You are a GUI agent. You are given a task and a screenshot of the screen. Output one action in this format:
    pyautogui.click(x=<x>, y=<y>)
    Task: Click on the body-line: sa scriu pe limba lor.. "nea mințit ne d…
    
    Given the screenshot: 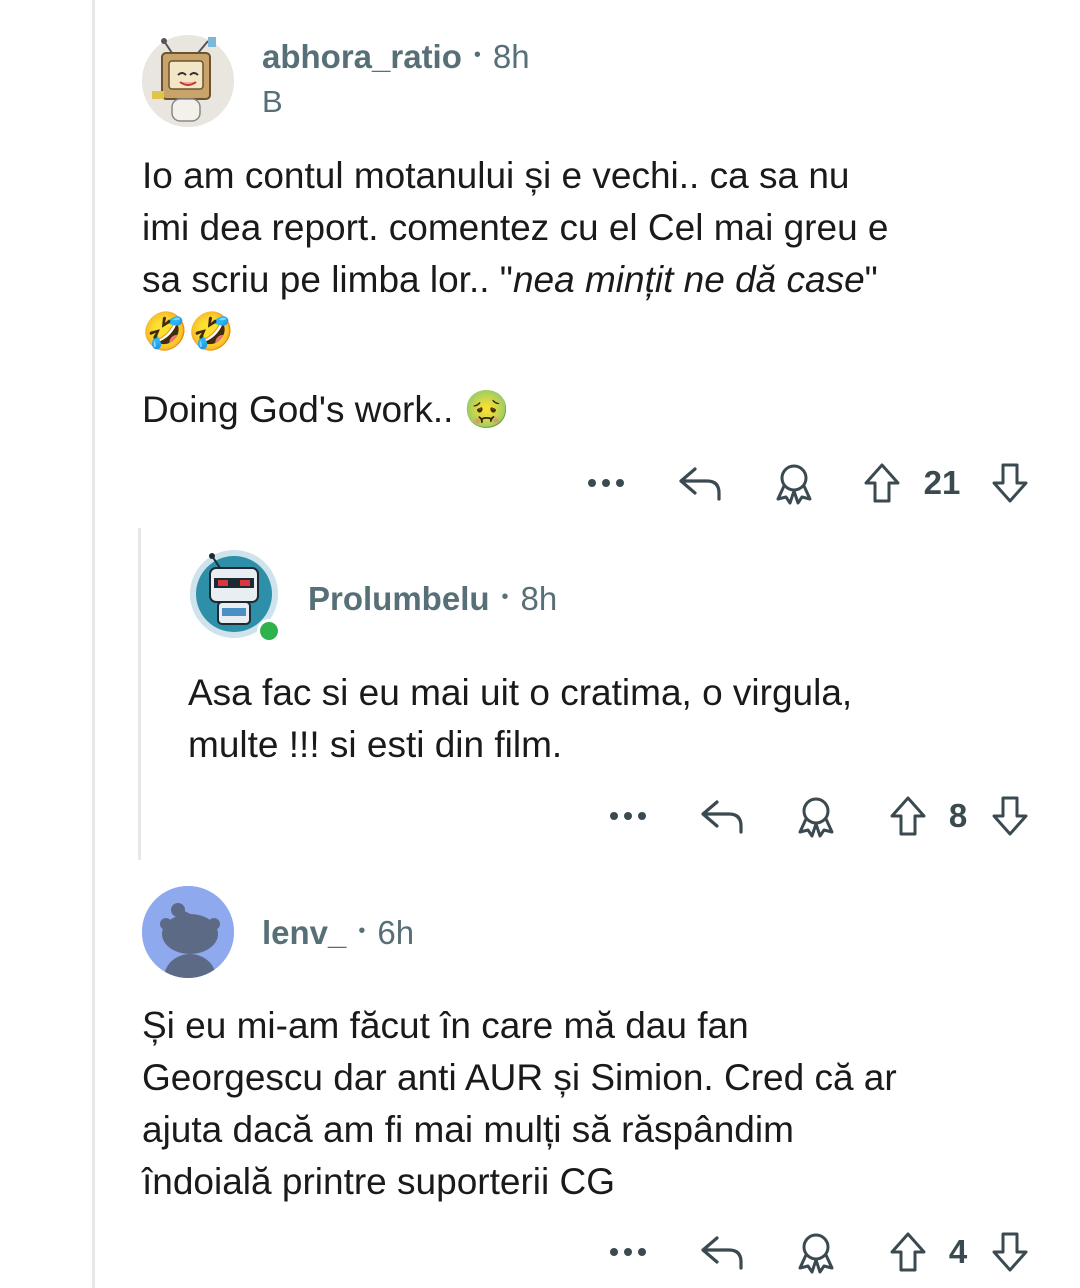 What is the action you would take?
    pyautogui.click(x=510, y=279)
    